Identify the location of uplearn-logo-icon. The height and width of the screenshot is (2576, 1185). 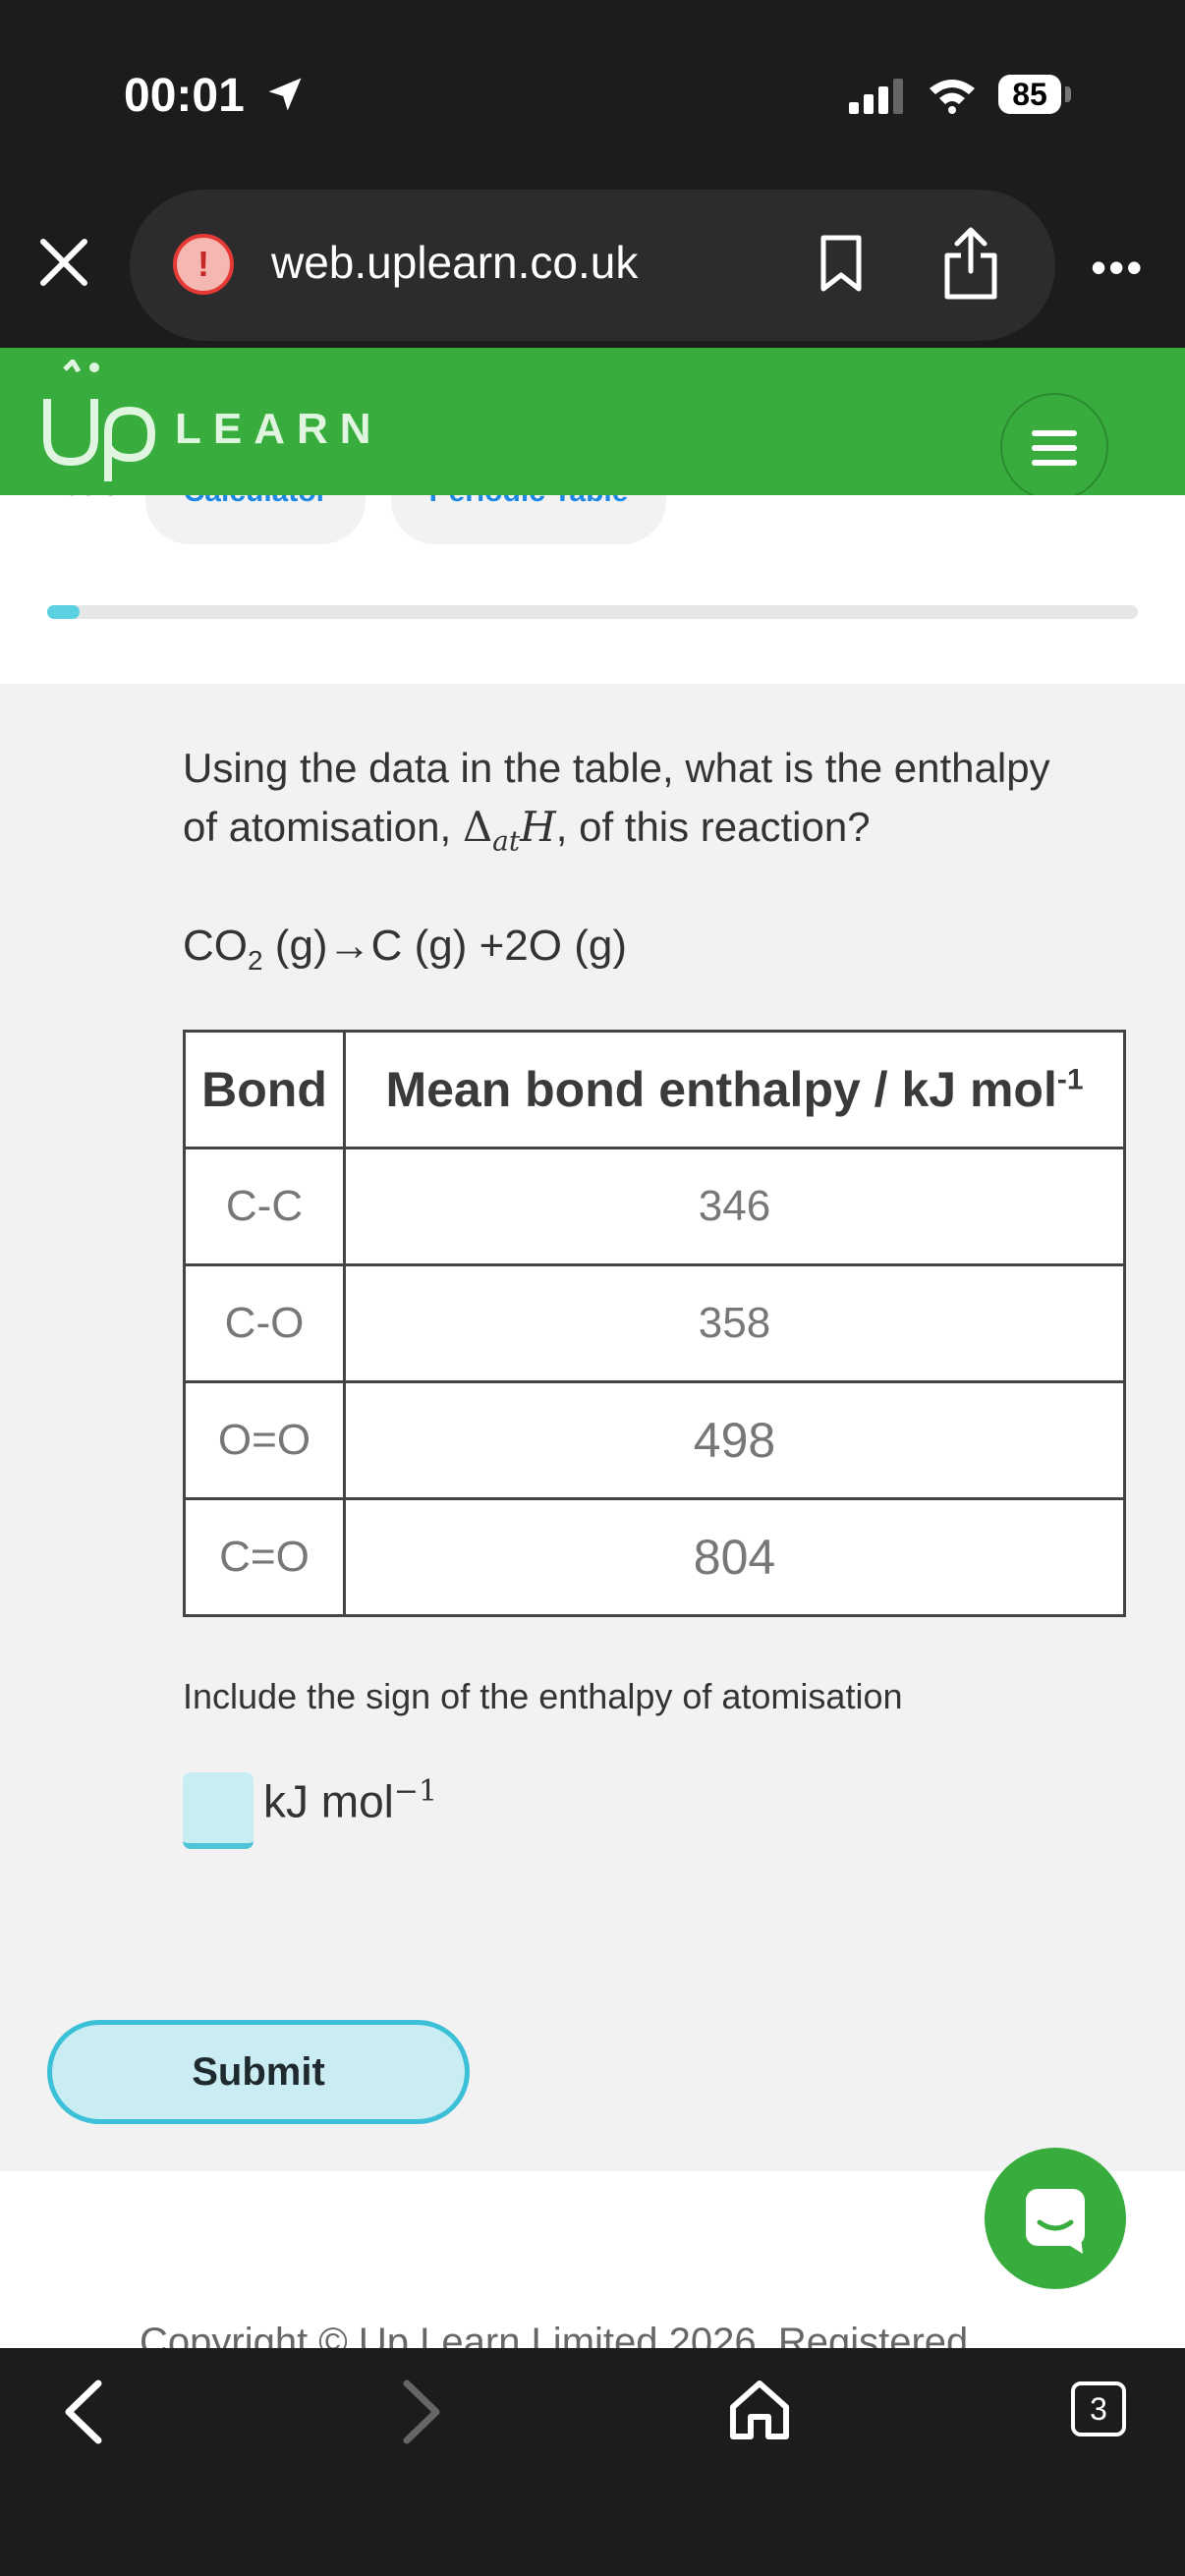
(103, 423).